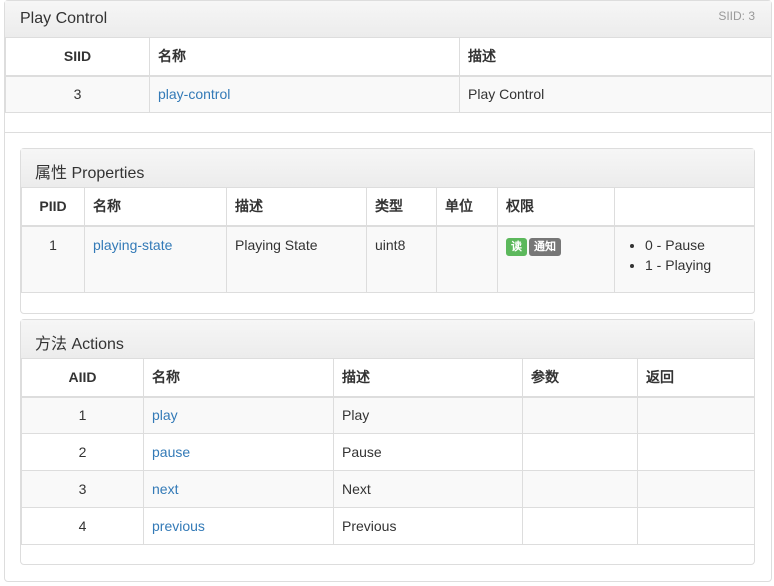 The width and height of the screenshot is (774, 586). Describe the element at coordinates (428, 489) in the screenshot. I see `description-cell: Next` at that location.